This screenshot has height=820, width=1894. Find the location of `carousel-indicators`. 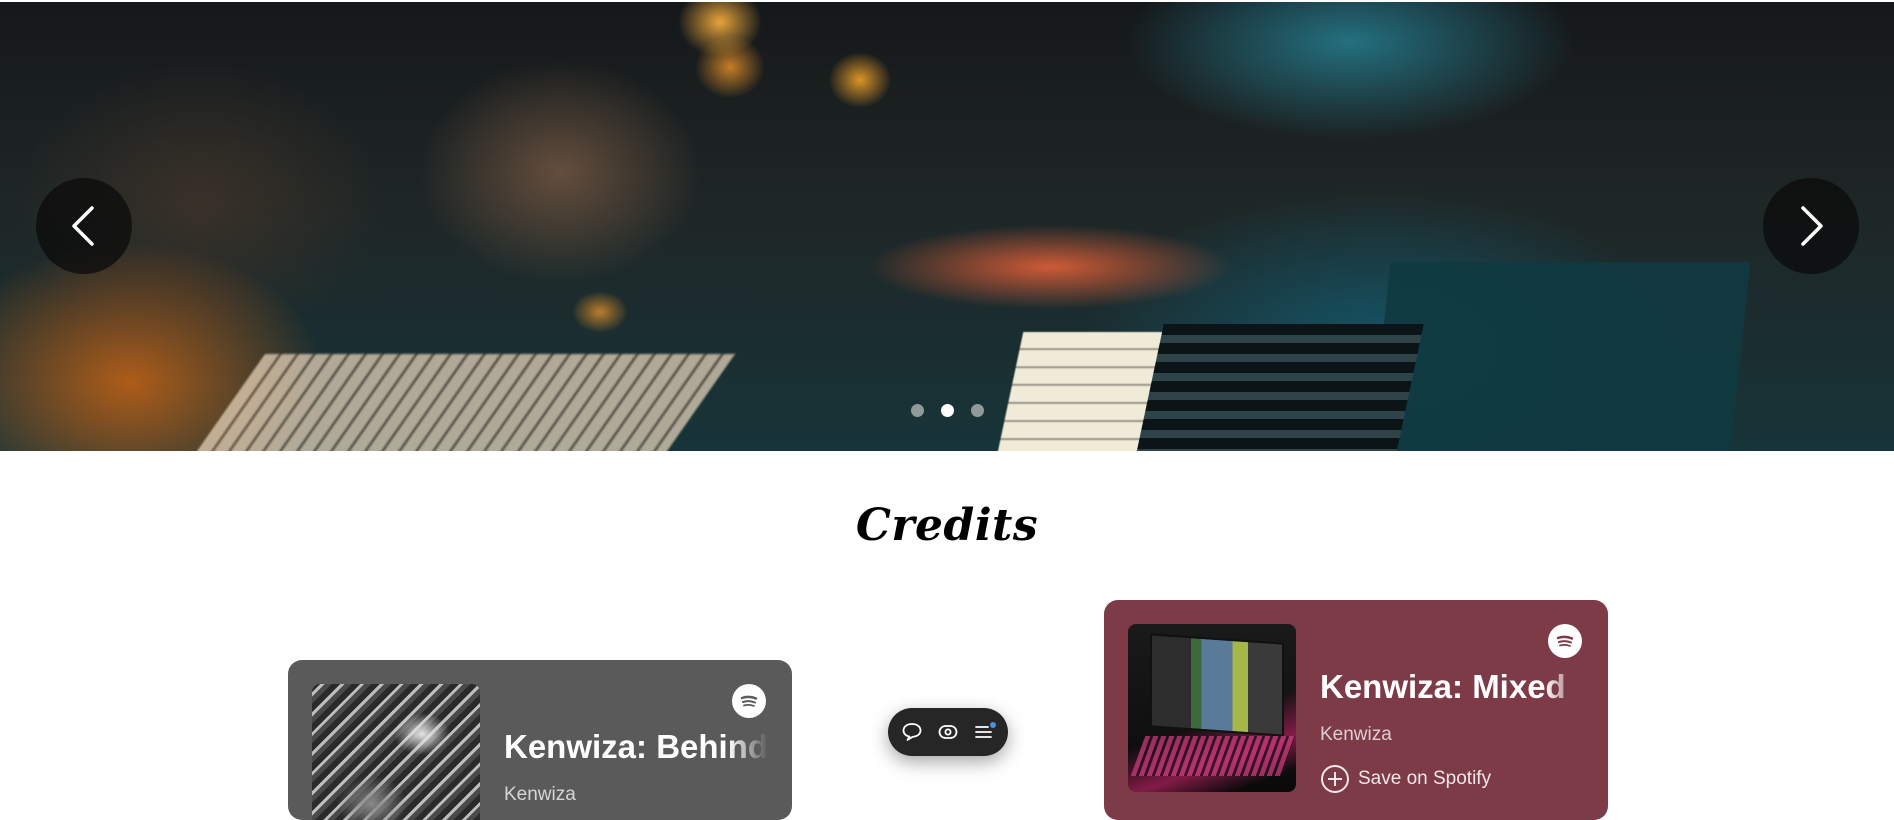

carousel-indicators is located at coordinates (947, 410).